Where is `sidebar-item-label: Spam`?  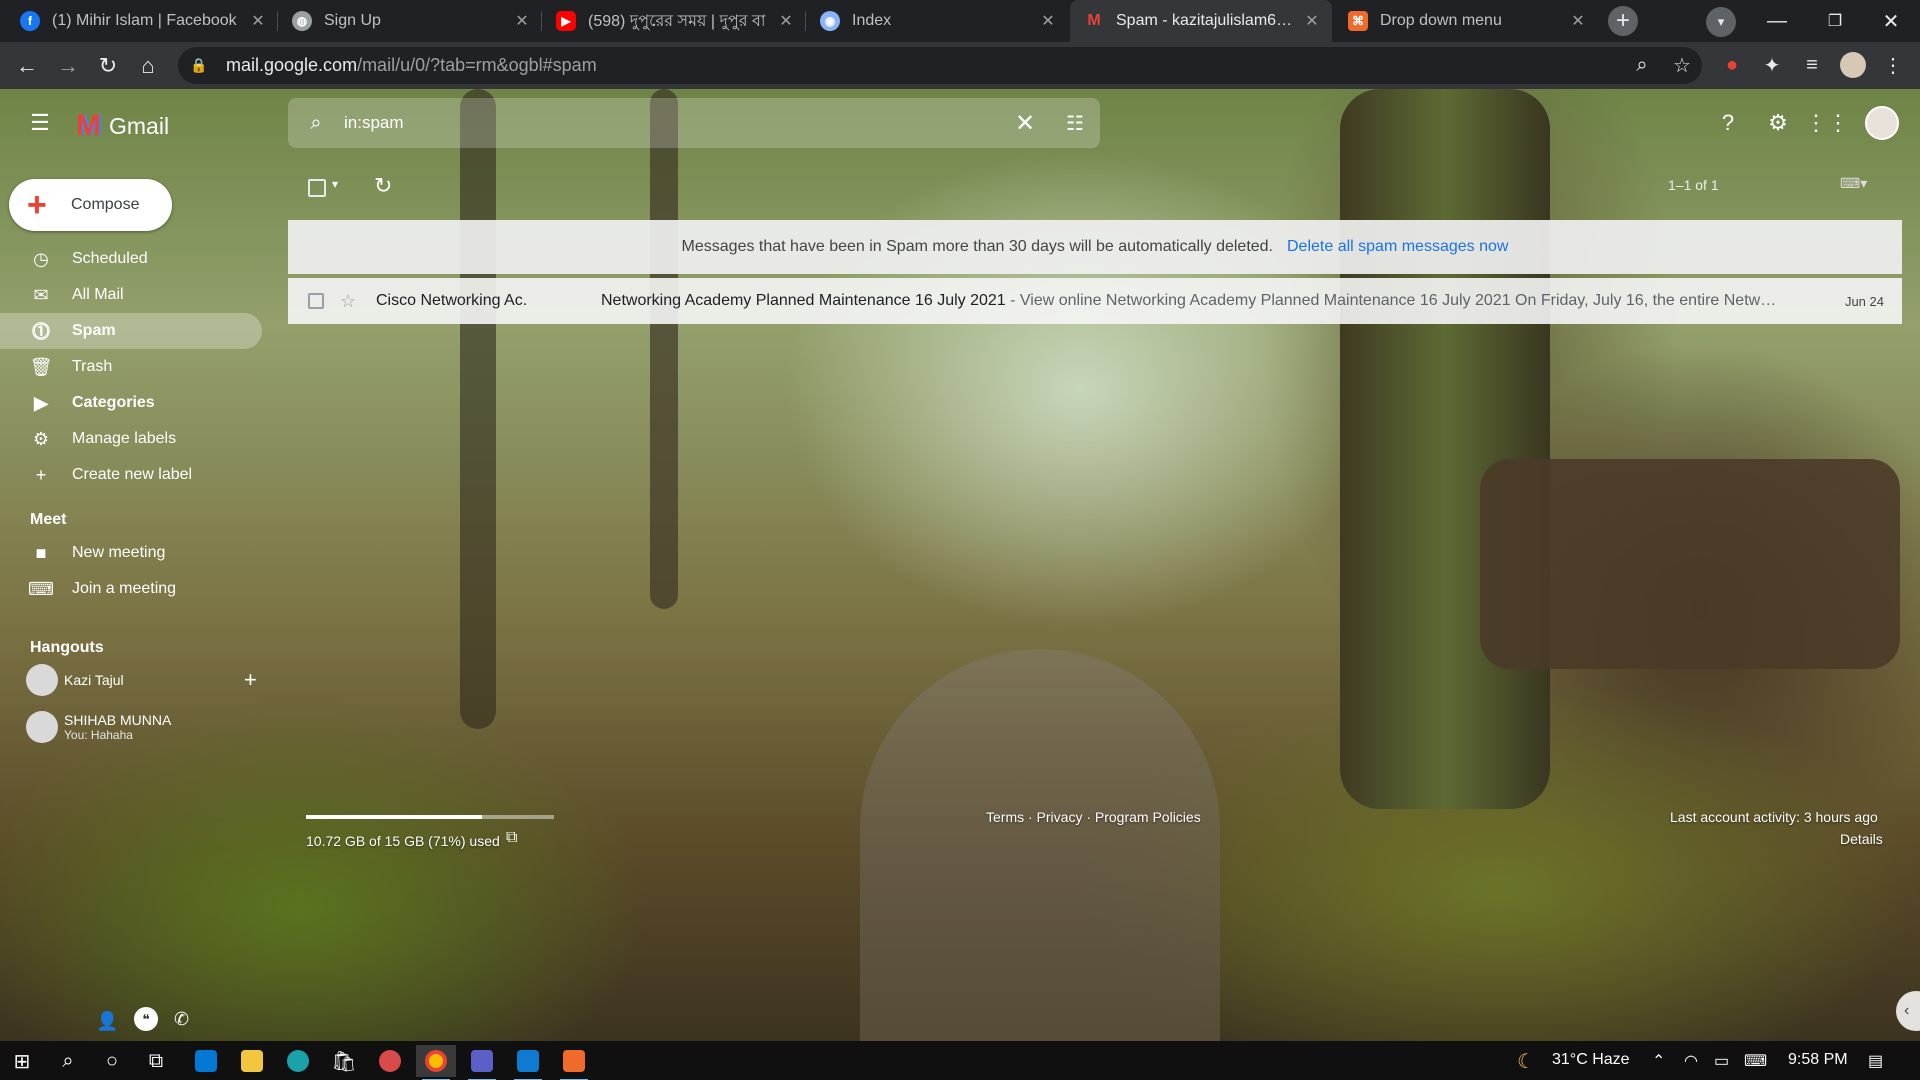
sidebar-item-label: Spam is located at coordinates (94, 330).